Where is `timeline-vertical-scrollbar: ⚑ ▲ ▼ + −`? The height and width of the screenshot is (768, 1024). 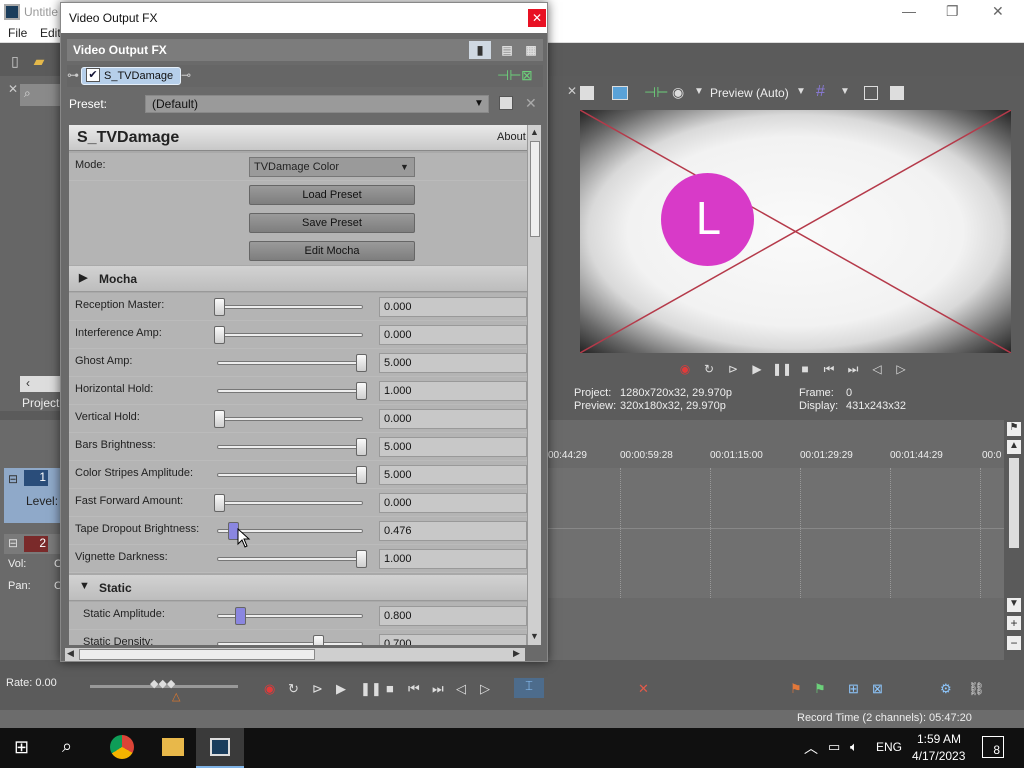
timeline-vertical-scrollbar: ⚑ ▲ ▼ + − is located at coordinates (1014, 540).